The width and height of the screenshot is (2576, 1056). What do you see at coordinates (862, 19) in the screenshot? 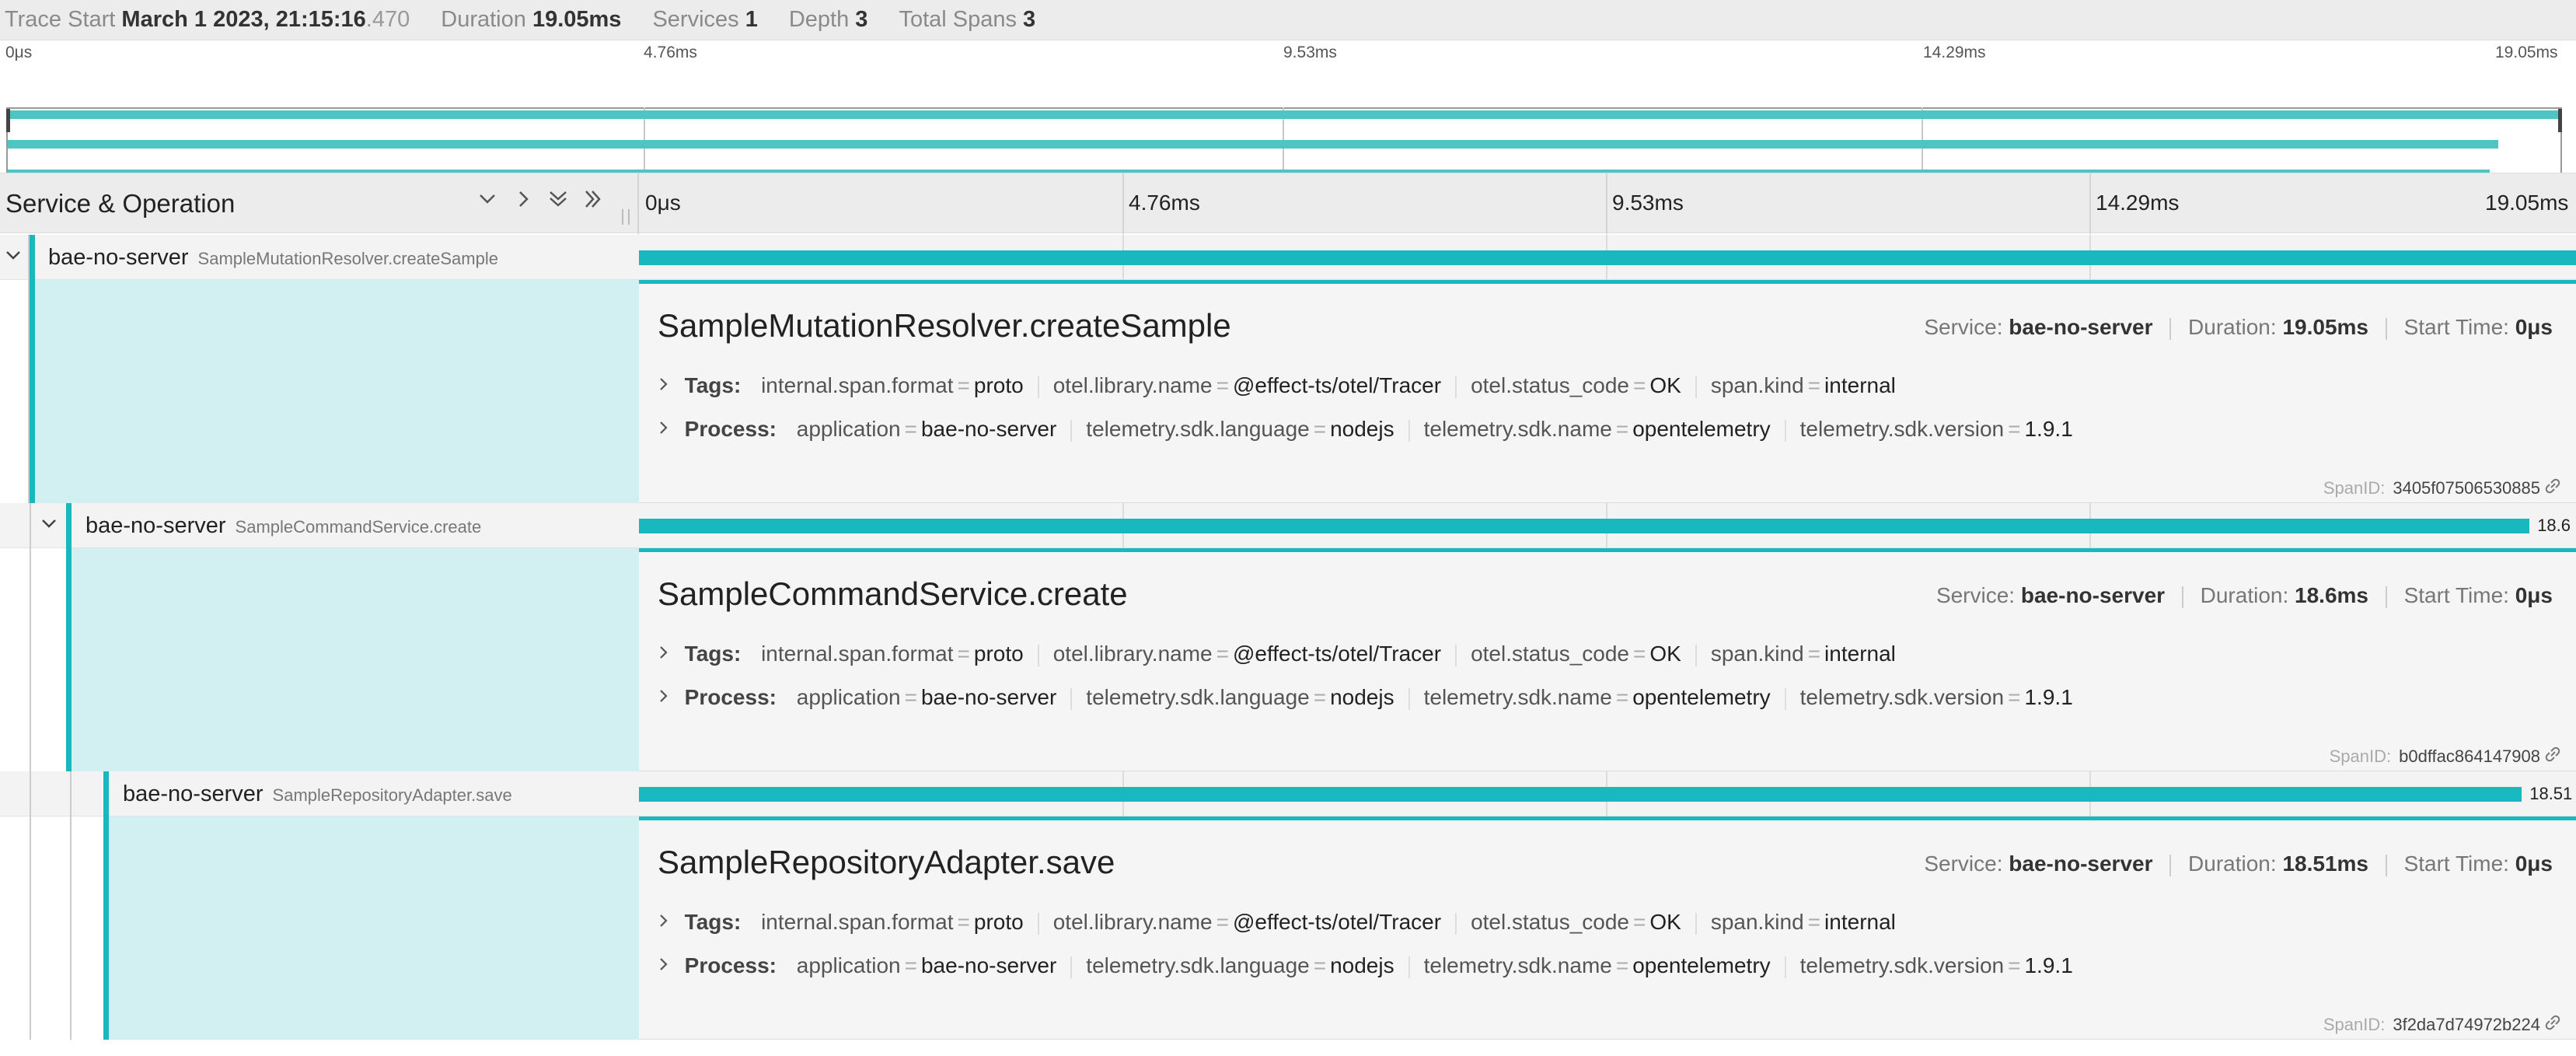
I see `depth-value: 3` at bounding box center [862, 19].